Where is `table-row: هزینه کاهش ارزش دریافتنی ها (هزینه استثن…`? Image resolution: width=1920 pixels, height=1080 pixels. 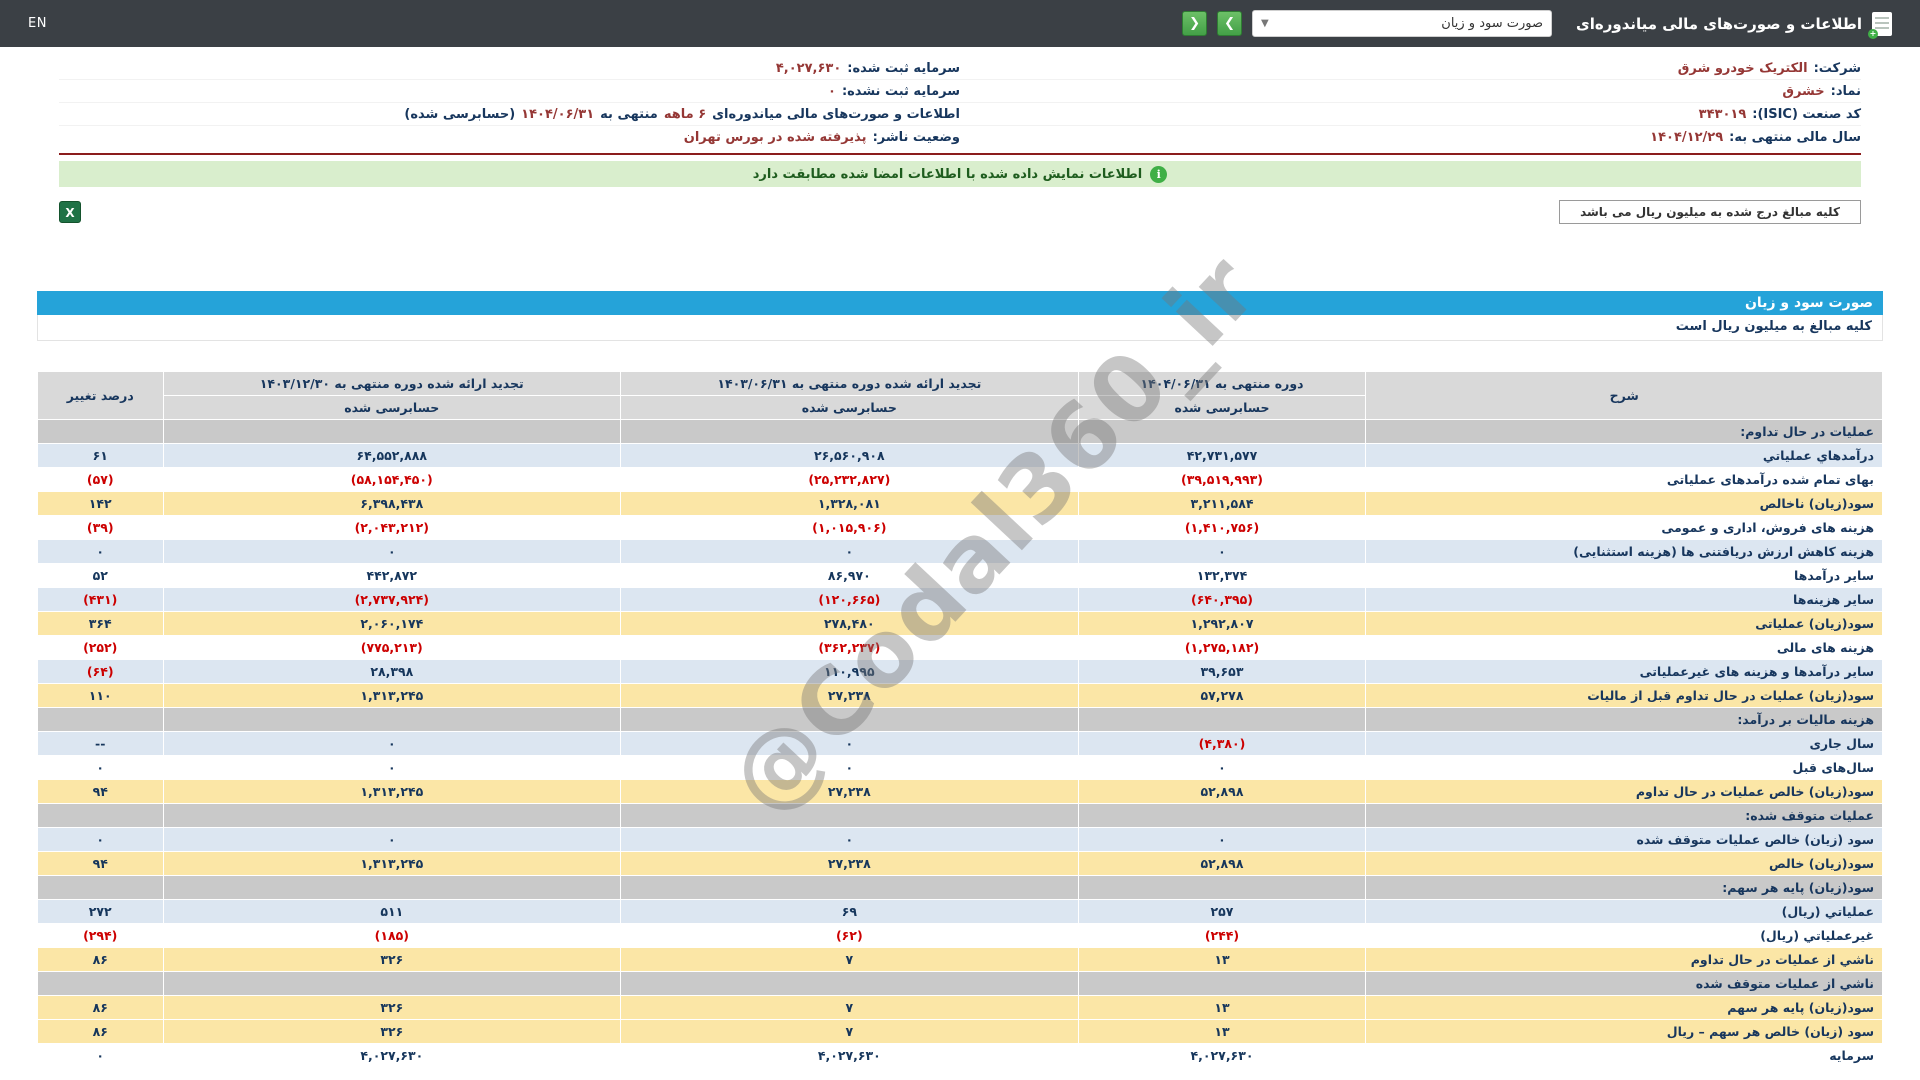
table-row: هزینه کاهش ارزش دریافتنی ها (هزینه استثن… is located at coordinates (960, 551).